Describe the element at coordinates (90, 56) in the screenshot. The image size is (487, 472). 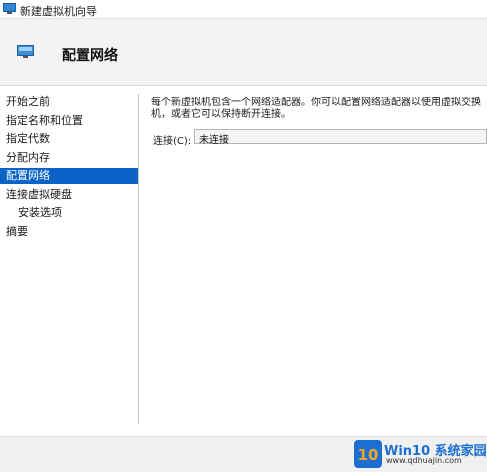
I see `page-title: 配置网络` at that location.